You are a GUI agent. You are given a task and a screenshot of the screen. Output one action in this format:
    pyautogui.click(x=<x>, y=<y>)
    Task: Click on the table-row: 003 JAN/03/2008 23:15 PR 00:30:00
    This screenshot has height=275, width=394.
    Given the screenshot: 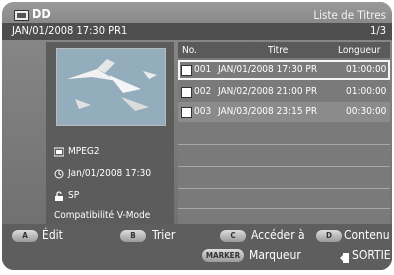 What is the action you would take?
    pyautogui.click(x=284, y=112)
    